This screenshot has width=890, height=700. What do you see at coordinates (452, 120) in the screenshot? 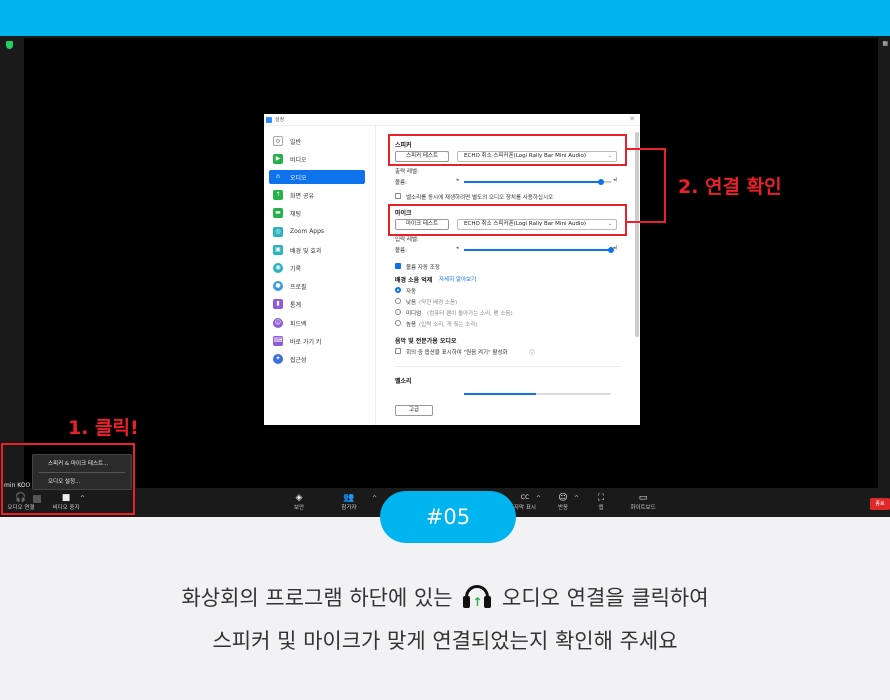
I see `settings-title-bar: 설정 ✕` at bounding box center [452, 120].